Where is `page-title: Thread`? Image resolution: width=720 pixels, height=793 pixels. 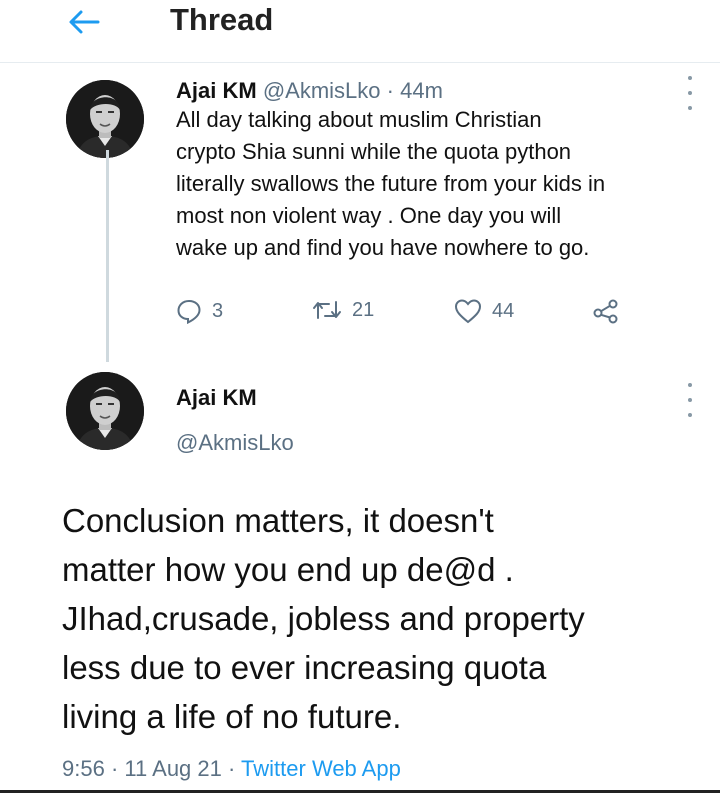 page-title: Thread is located at coordinates (222, 19).